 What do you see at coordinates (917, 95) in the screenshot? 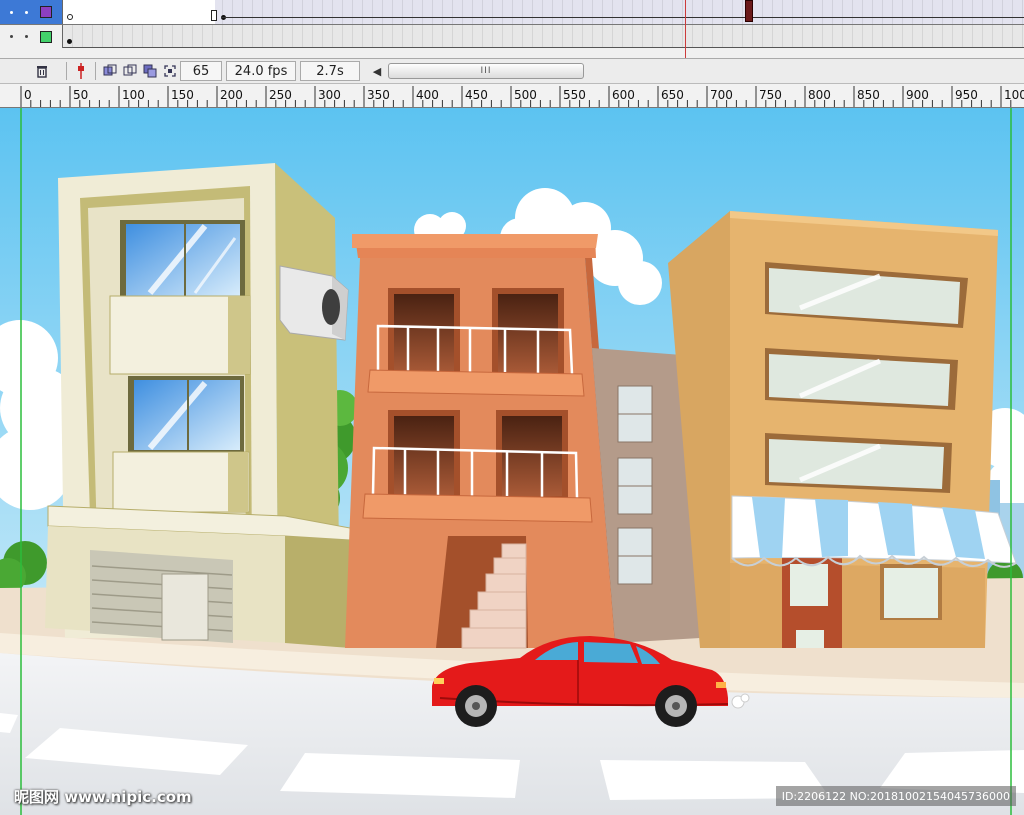
I see `ruler-label: 900` at bounding box center [917, 95].